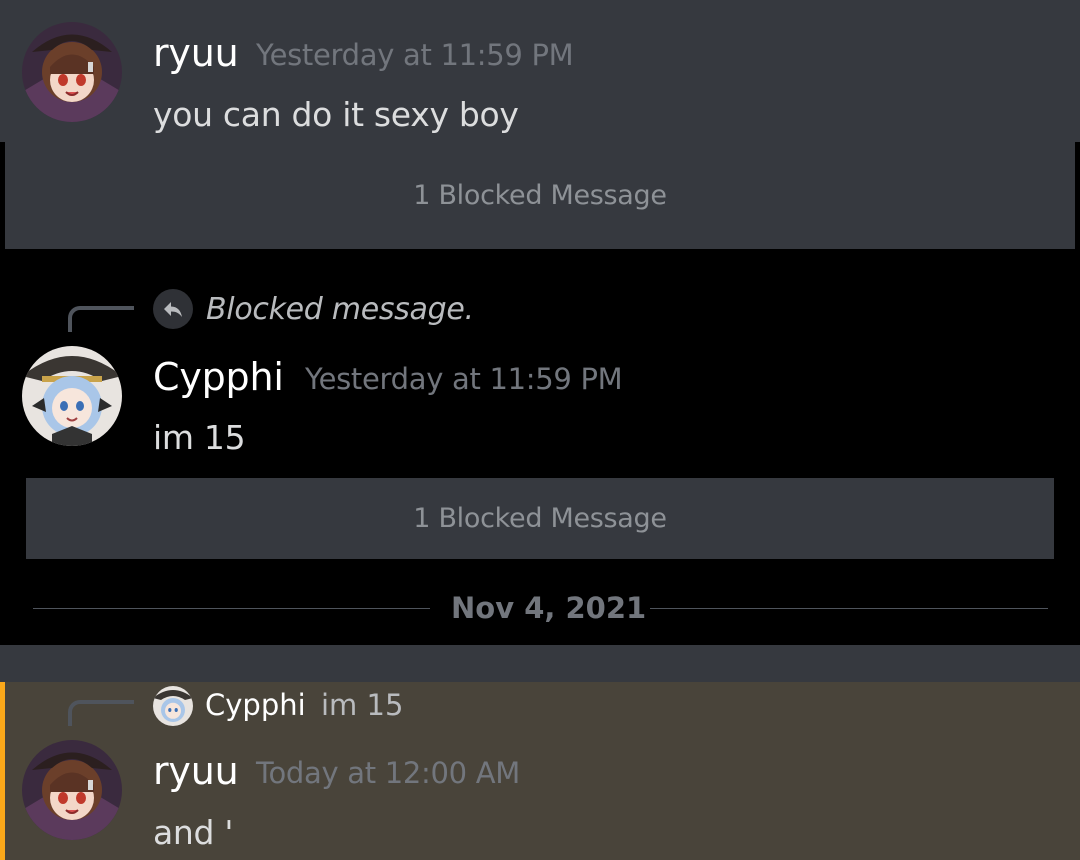 This screenshot has height=860, width=1080. What do you see at coordinates (231, 608) in the screenshot?
I see `divider-line-left` at bounding box center [231, 608].